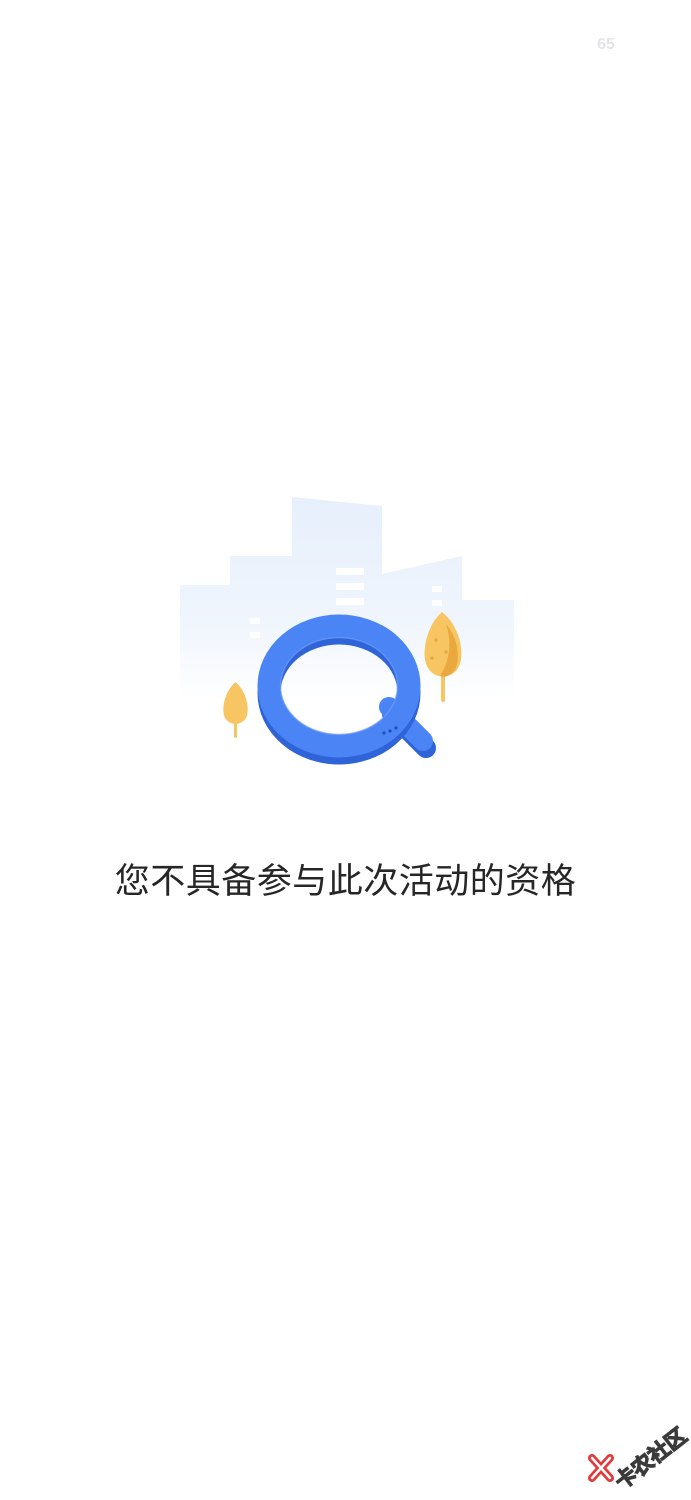 This screenshot has height=1500, width=691. What do you see at coordinates (347, 598) in the screenshot?
I see `city-skyline-background` at bounding box center [347, 598].